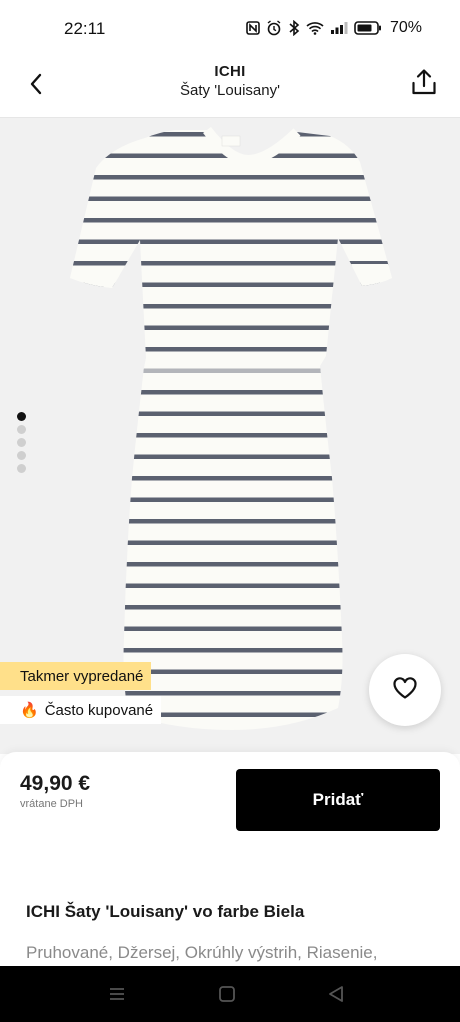 This screenshot has width=460, height=1022. Describe the element at coordinates (230, 90) in the screenshot. I see `product-name: Šaty 'Louisany'` at that location.